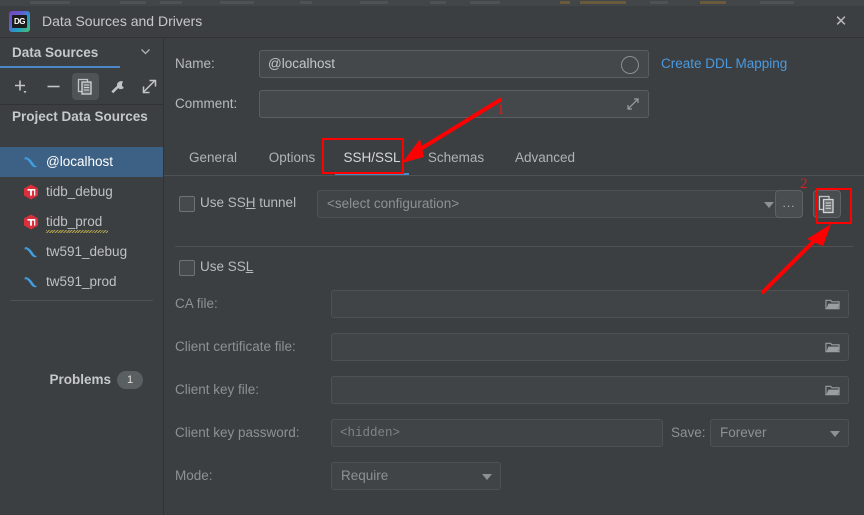 The image size is (864, 515). Describe the element at coordinates (432, 22) in the screenshot. I see `title-bar: DG Data Sources and Drivers ✕` at that location.